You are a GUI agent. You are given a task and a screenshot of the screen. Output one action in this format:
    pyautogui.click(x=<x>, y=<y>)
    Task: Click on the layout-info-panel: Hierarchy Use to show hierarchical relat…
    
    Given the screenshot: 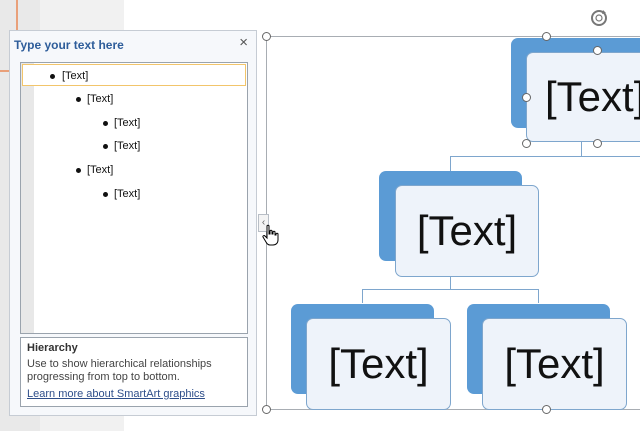 What is the action you would take?
    pyautogui.click(x=134, y=372)
    